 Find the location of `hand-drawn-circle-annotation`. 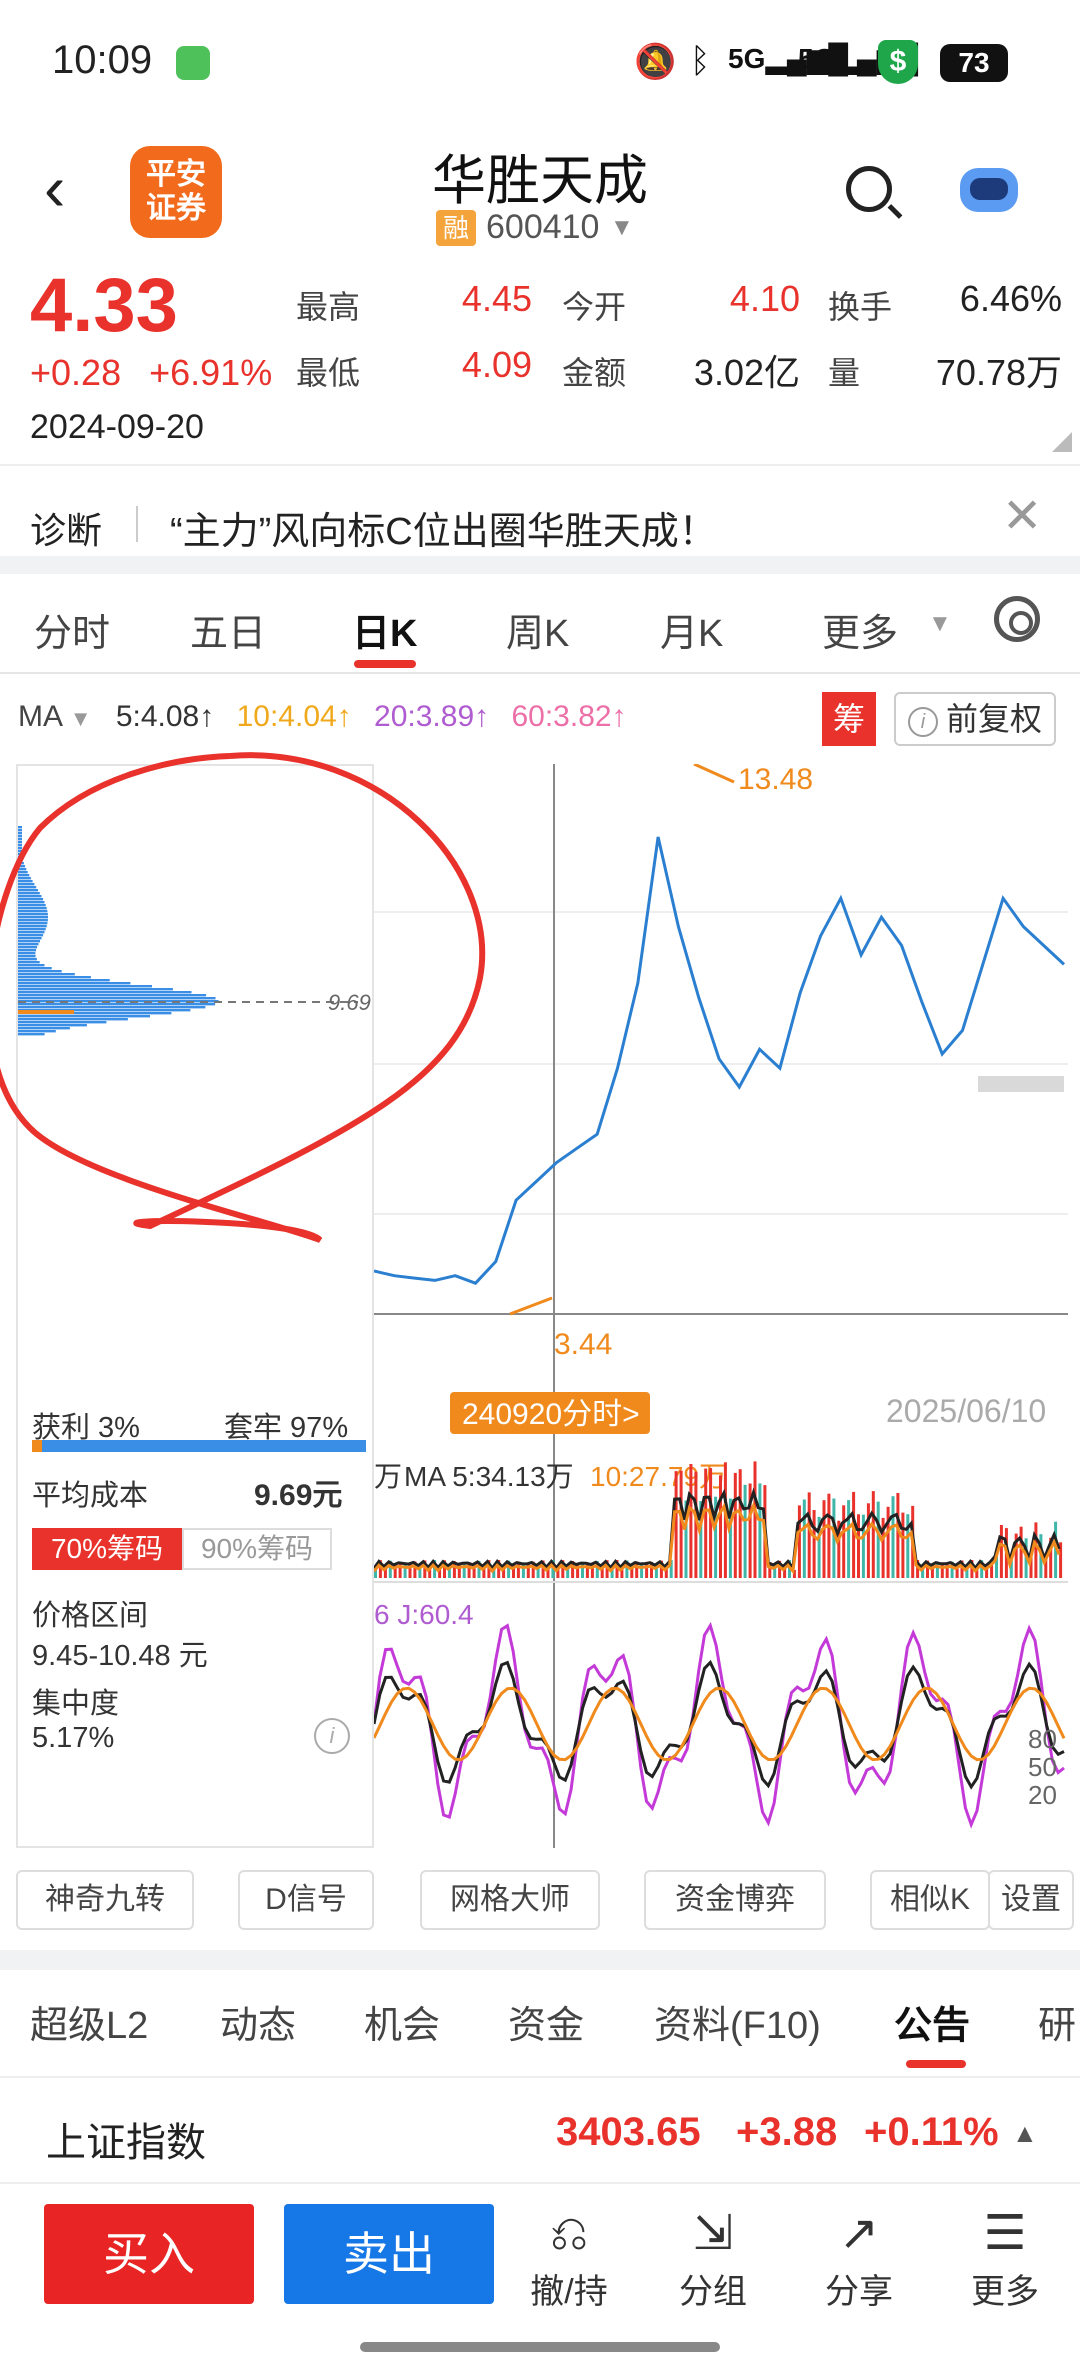

hand-drawn-circle-annotation is located at coordinates (242, 997).